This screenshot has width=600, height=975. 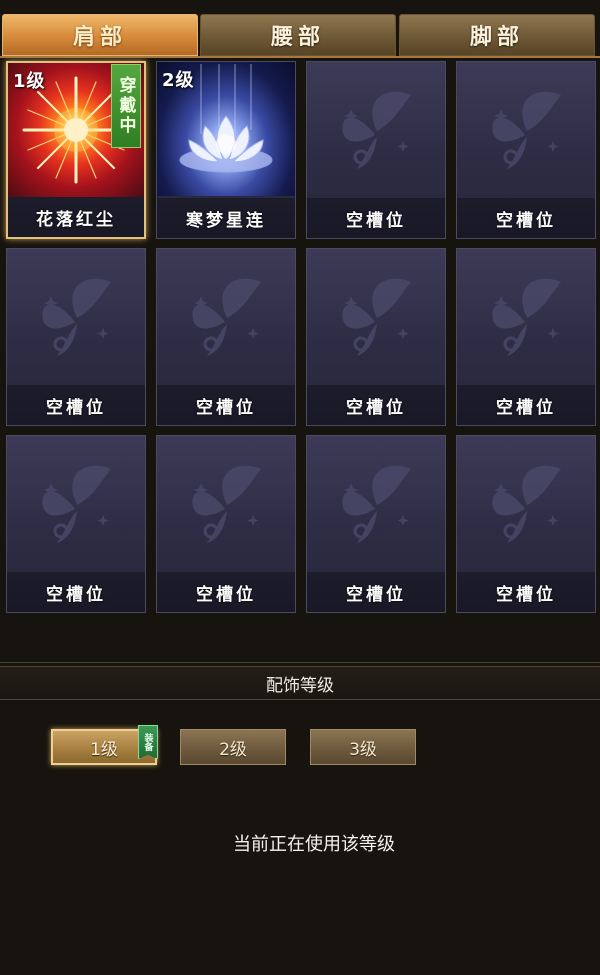 What do you see at coordinates (148, 742) in the screenshot?
I see `equipped-tag: 装备` at bounding box center [148, 742].